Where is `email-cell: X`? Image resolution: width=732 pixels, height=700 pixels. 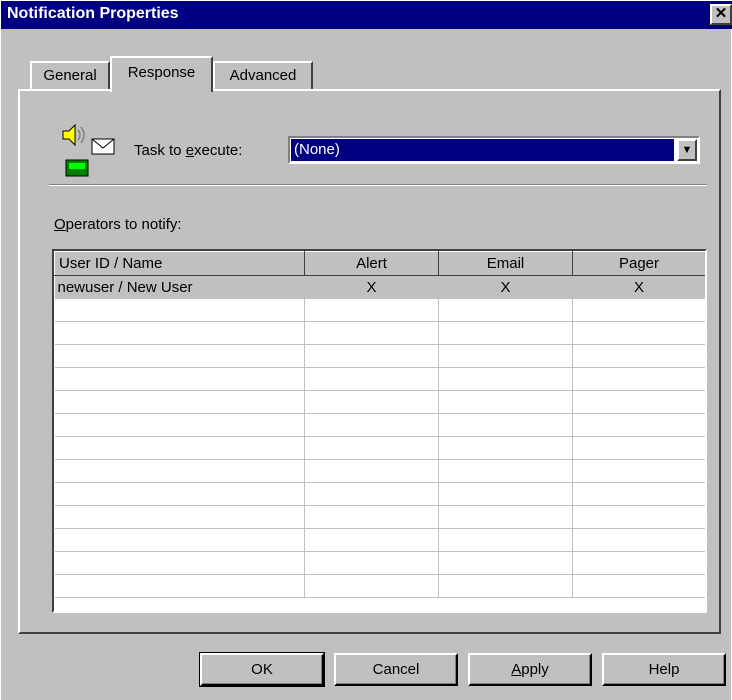 email-cell: X is located at coordinates (505, 287).